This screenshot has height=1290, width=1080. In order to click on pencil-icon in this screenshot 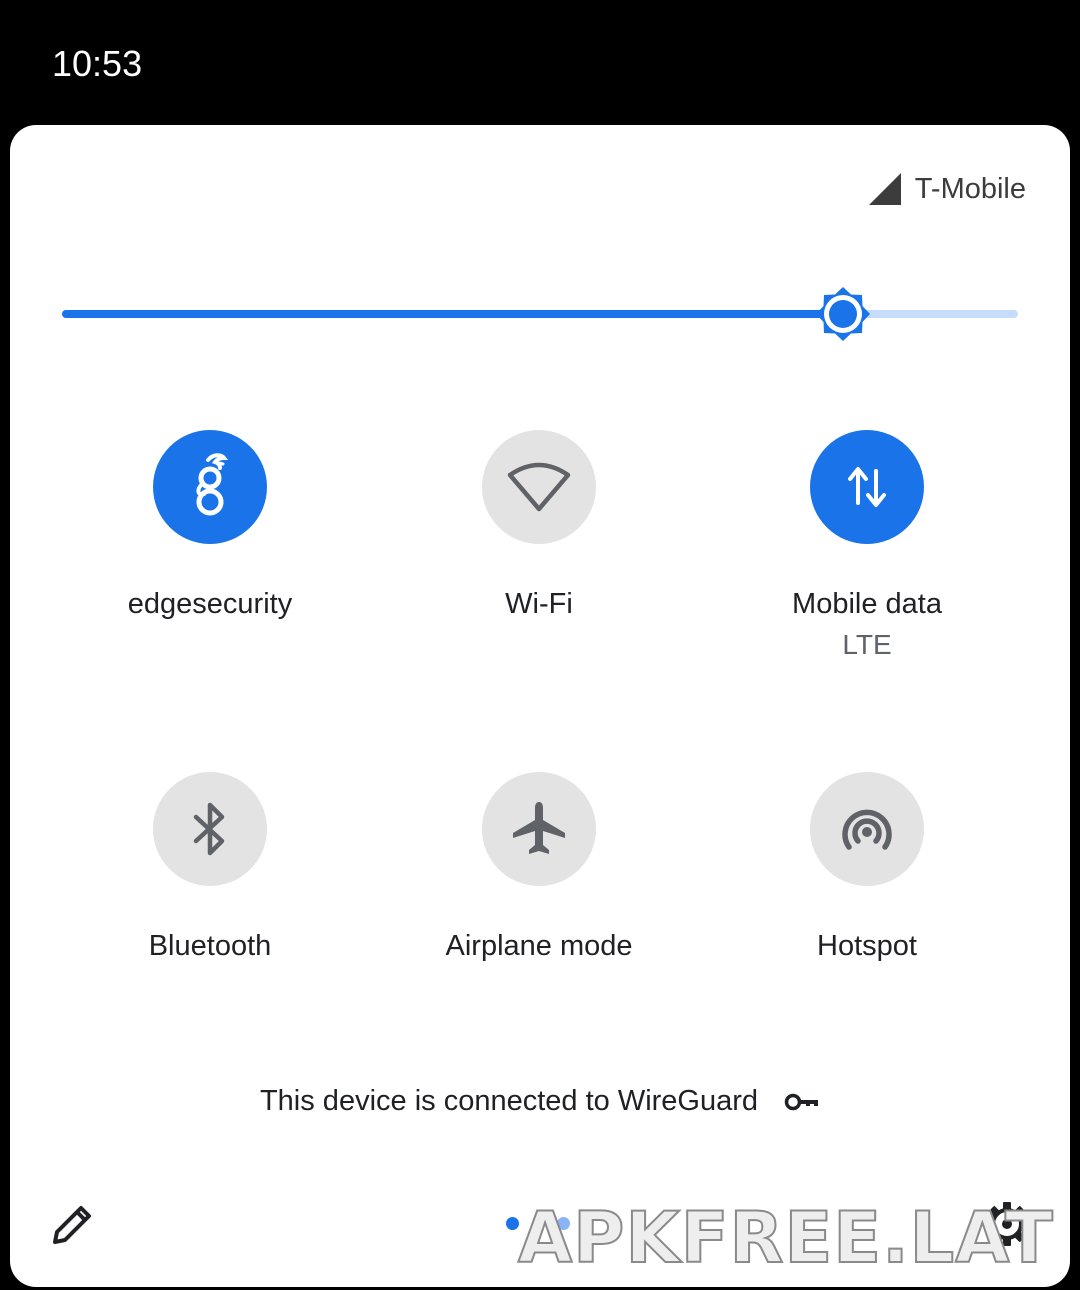, I will do `click(73, 1224)`.